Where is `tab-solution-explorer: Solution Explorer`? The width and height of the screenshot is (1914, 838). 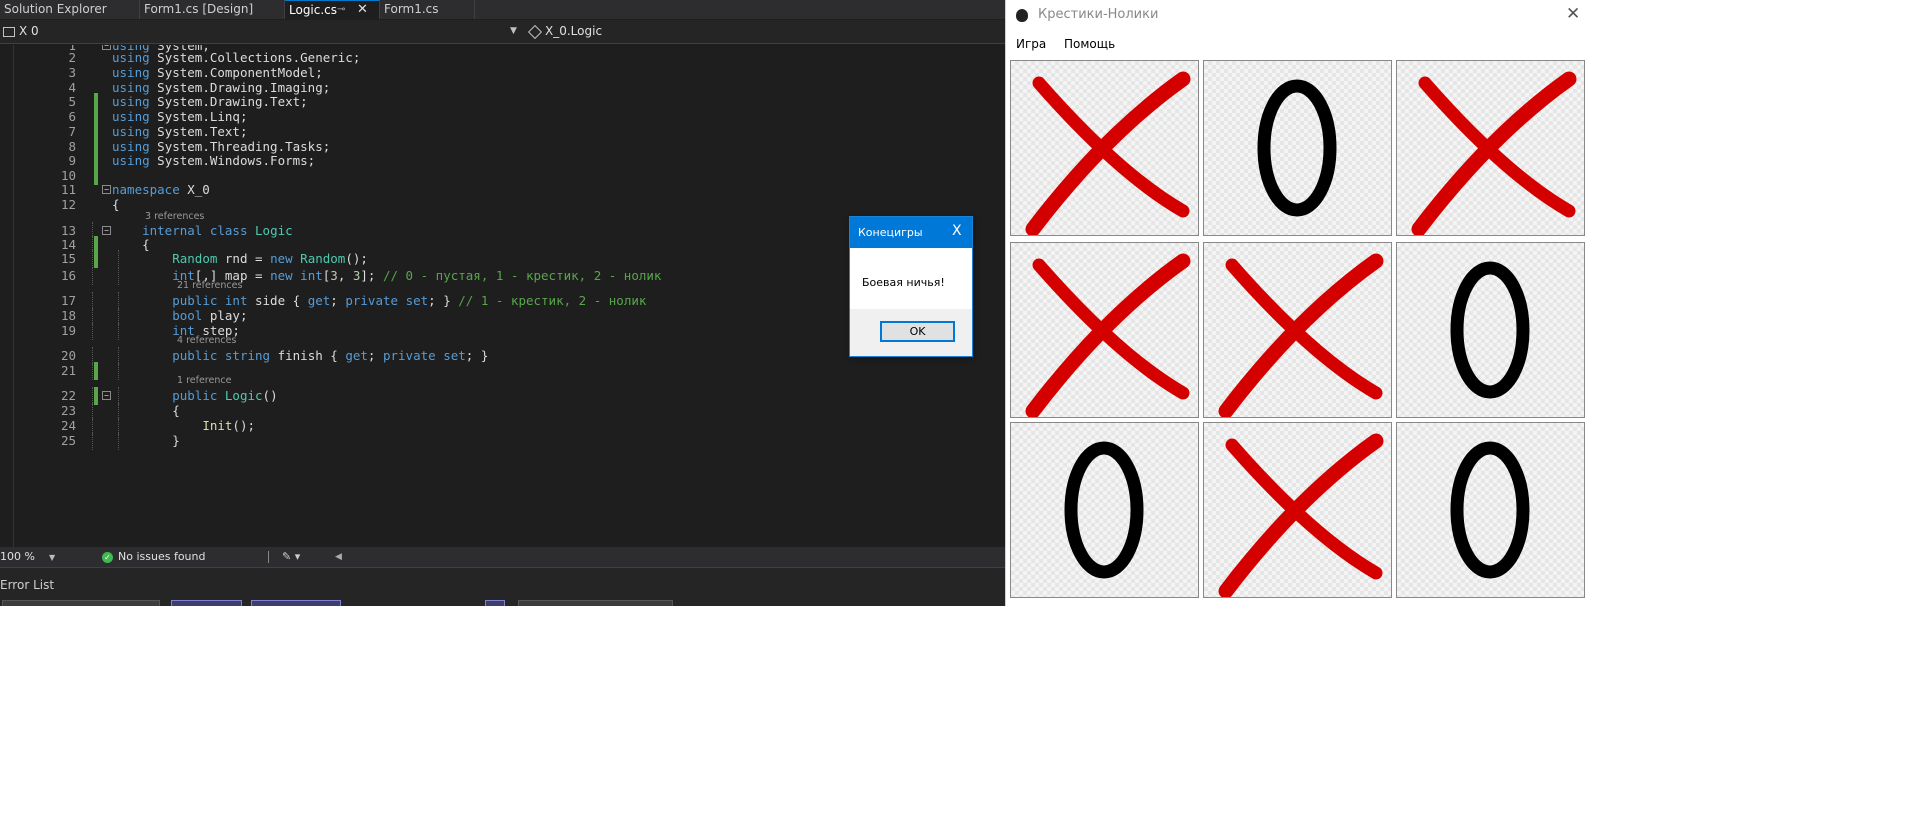
tab-solution-explorer: Solution Explorer is located at coordinates (70, 9).